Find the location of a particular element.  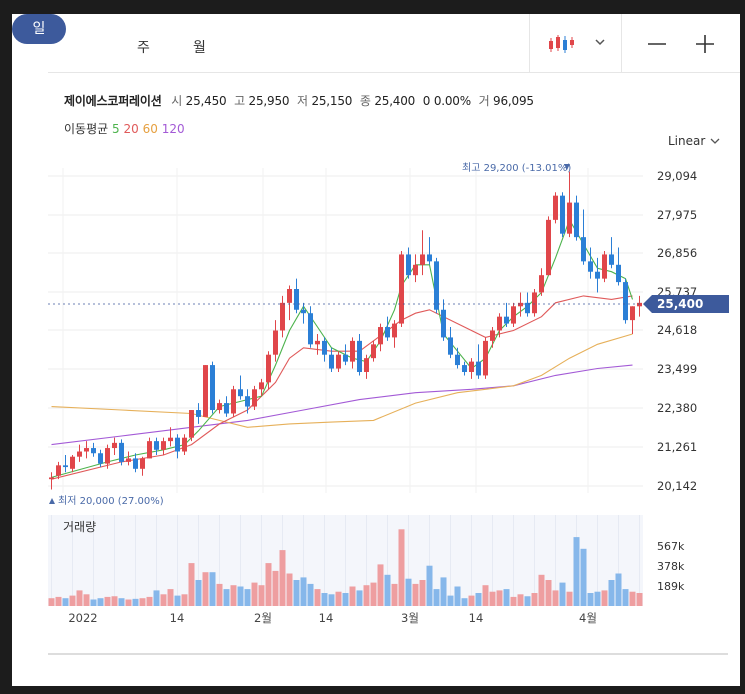

min-marker-icon is located at coordinates (52, 501).